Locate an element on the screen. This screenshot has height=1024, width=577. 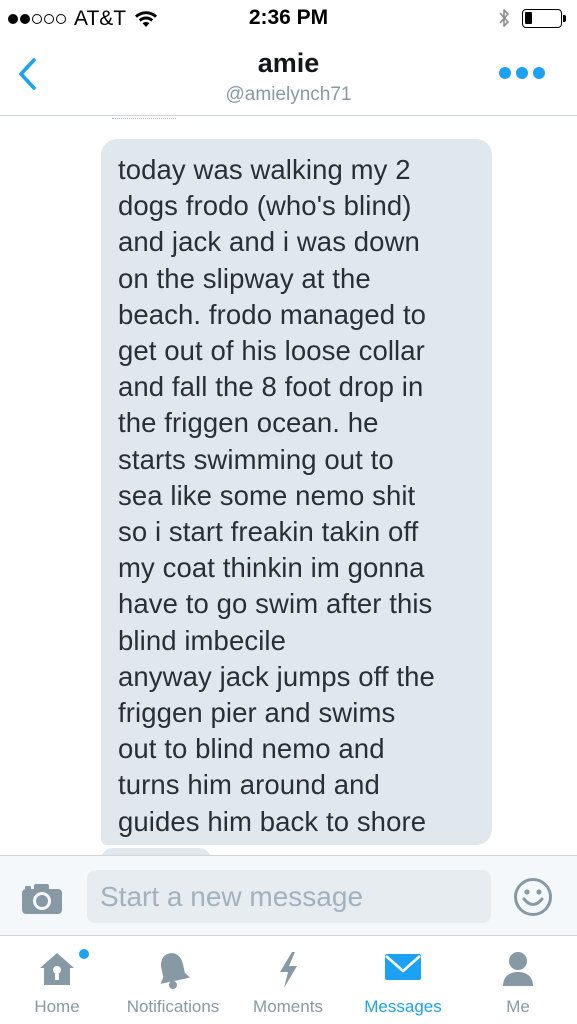
battery-level is located at coordinates (528, 18).